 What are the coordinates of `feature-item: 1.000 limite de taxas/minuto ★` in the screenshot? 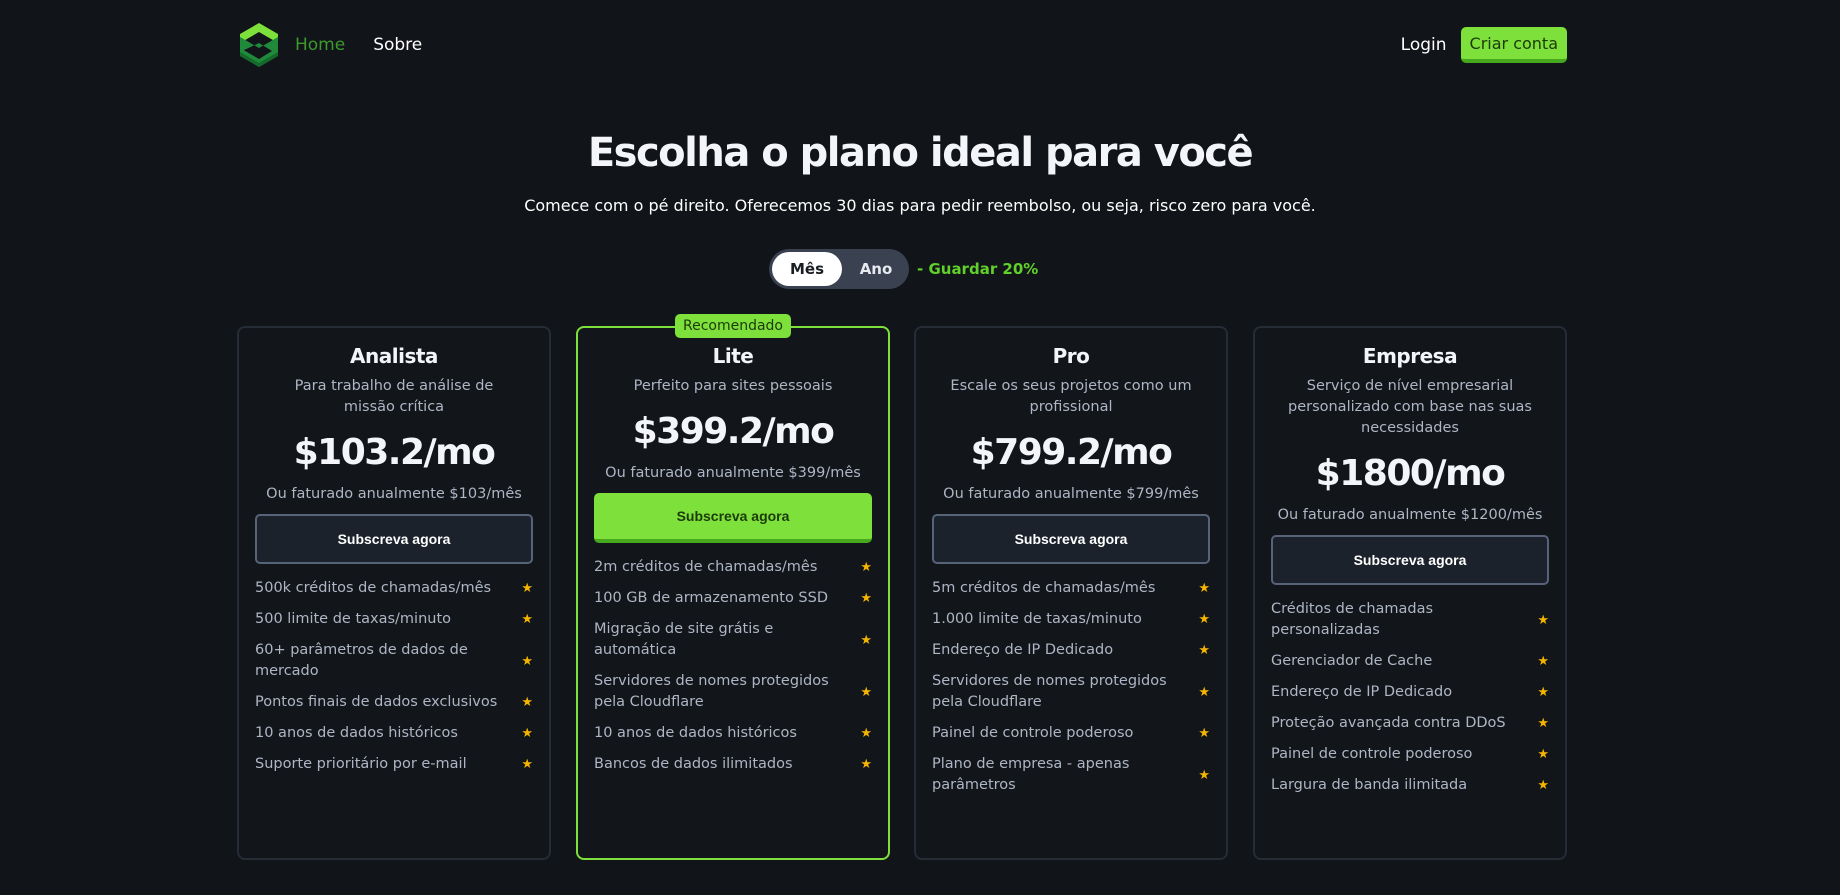 It's located at (1071, 619).